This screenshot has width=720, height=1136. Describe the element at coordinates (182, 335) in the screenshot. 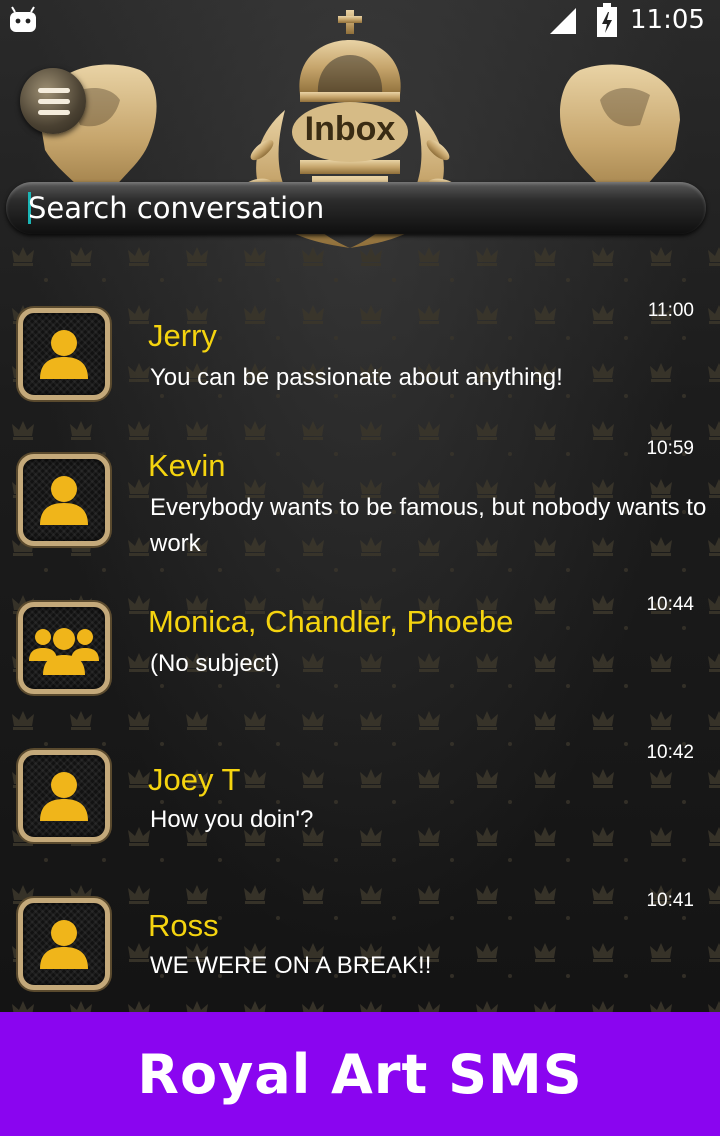

I see `contact-name: Jerry` at that location.